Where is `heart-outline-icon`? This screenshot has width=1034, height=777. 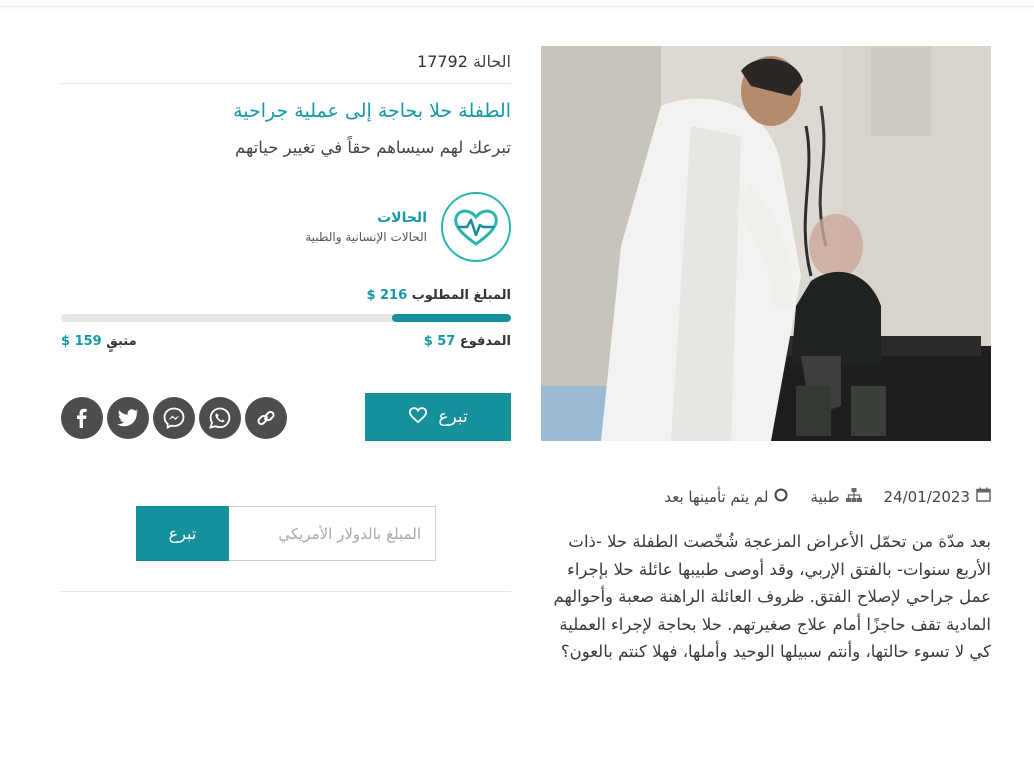 heart-outline-icon is located at coordinates (418, 417).